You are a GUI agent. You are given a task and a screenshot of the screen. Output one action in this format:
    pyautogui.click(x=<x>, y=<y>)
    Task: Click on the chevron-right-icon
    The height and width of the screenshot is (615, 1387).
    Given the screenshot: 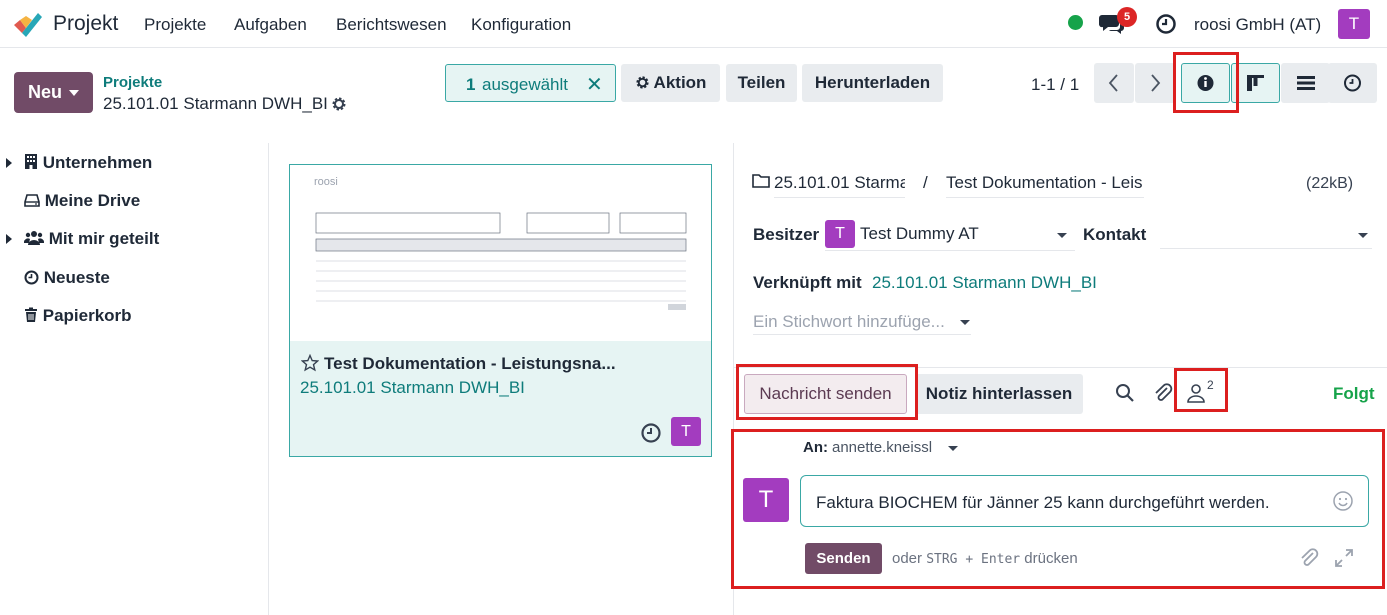 What is the action you would take?
    pyautogui.click(x=1156, y=83)
    